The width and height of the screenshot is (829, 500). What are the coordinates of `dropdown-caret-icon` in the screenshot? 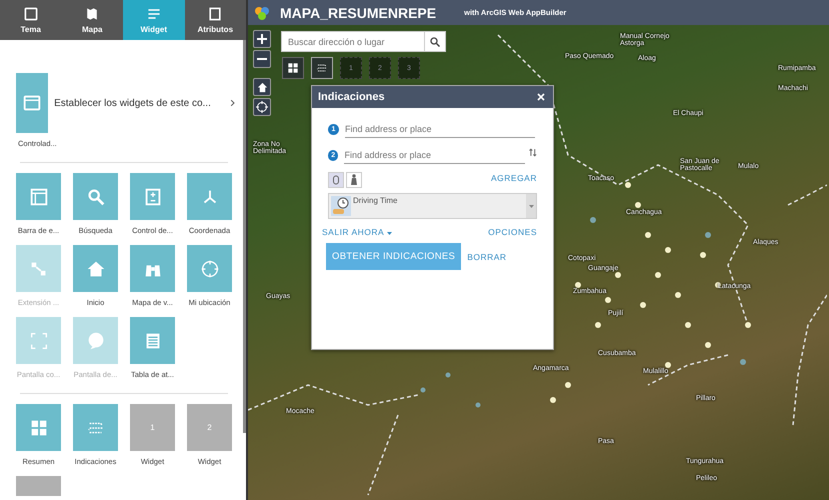 It's located at (531, 206).